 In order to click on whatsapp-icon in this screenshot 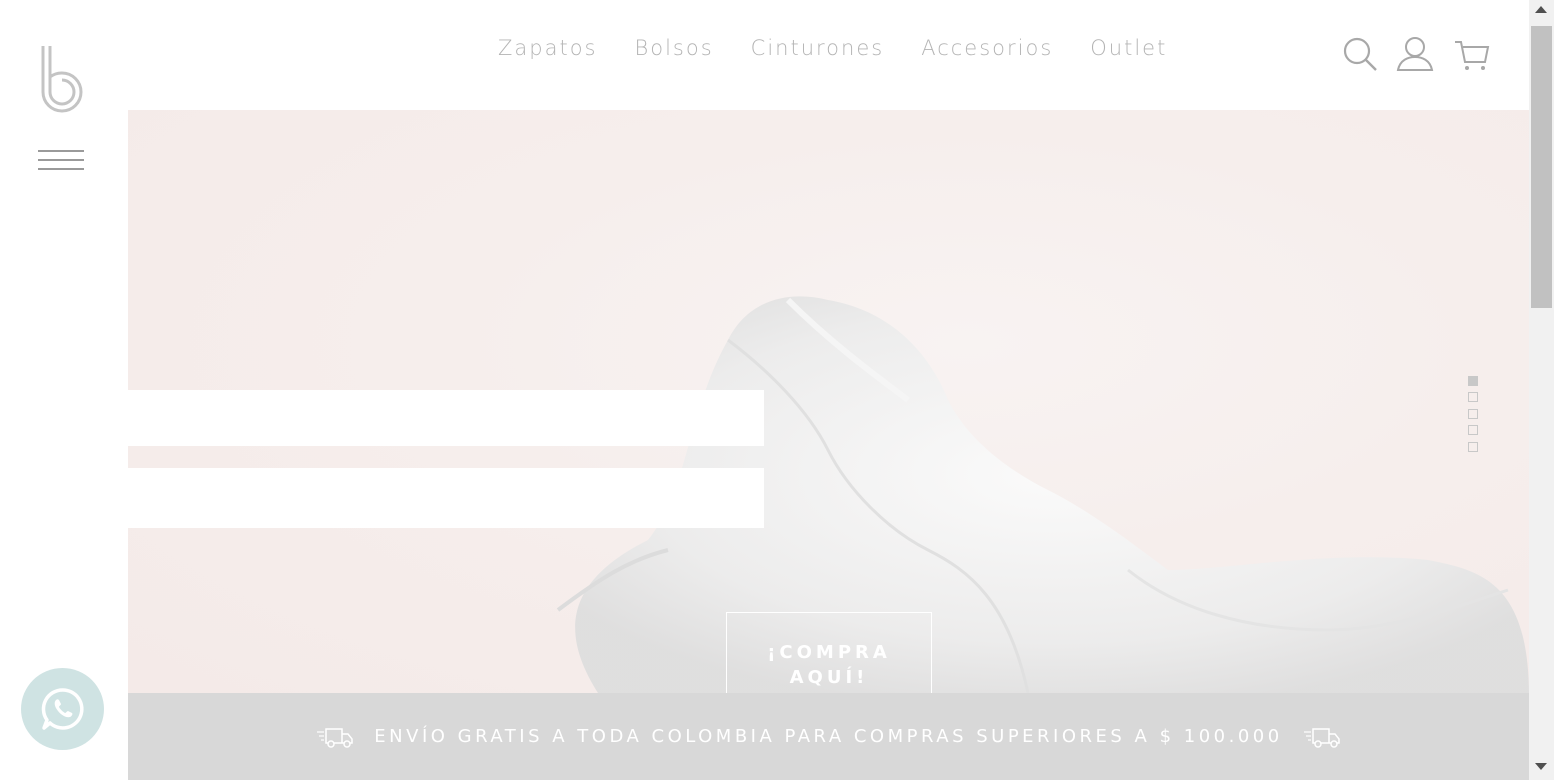, I will do `click(62, 709)`.